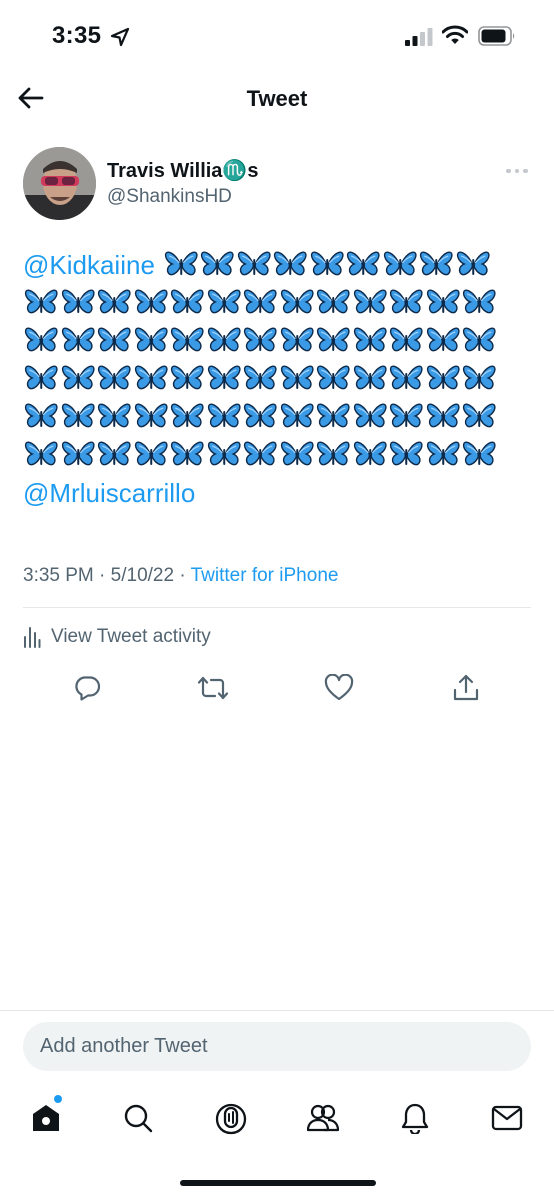 This screenshot has height=1200, width=554. I want to click on notifications-icon, so click(415, 1118).